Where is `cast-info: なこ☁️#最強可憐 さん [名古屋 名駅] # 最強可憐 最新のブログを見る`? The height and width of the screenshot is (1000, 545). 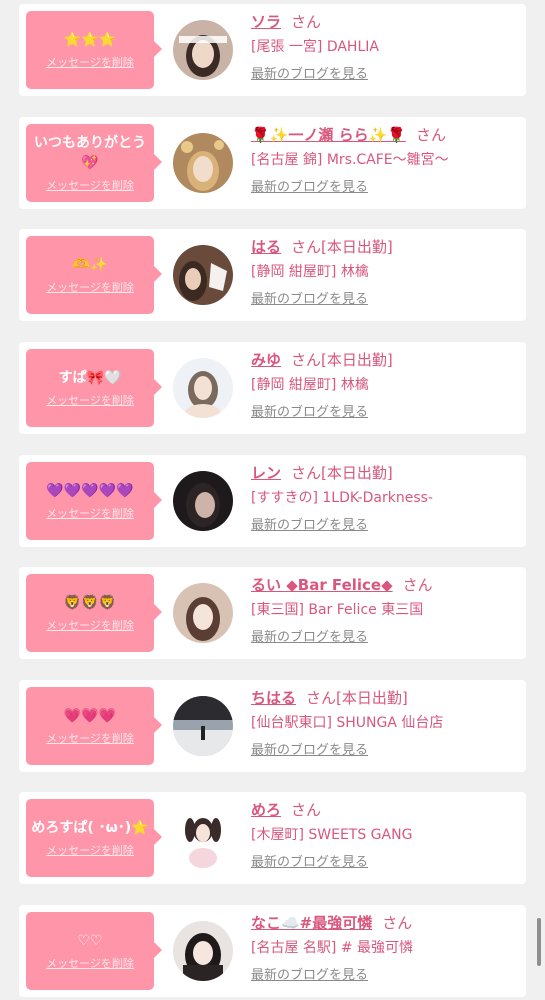 cast-info: なこ☁️#最強可憐 さん [名古屋 名駅] # 最強可憐 最新のブログを見る is located at coordinates (386, 949).